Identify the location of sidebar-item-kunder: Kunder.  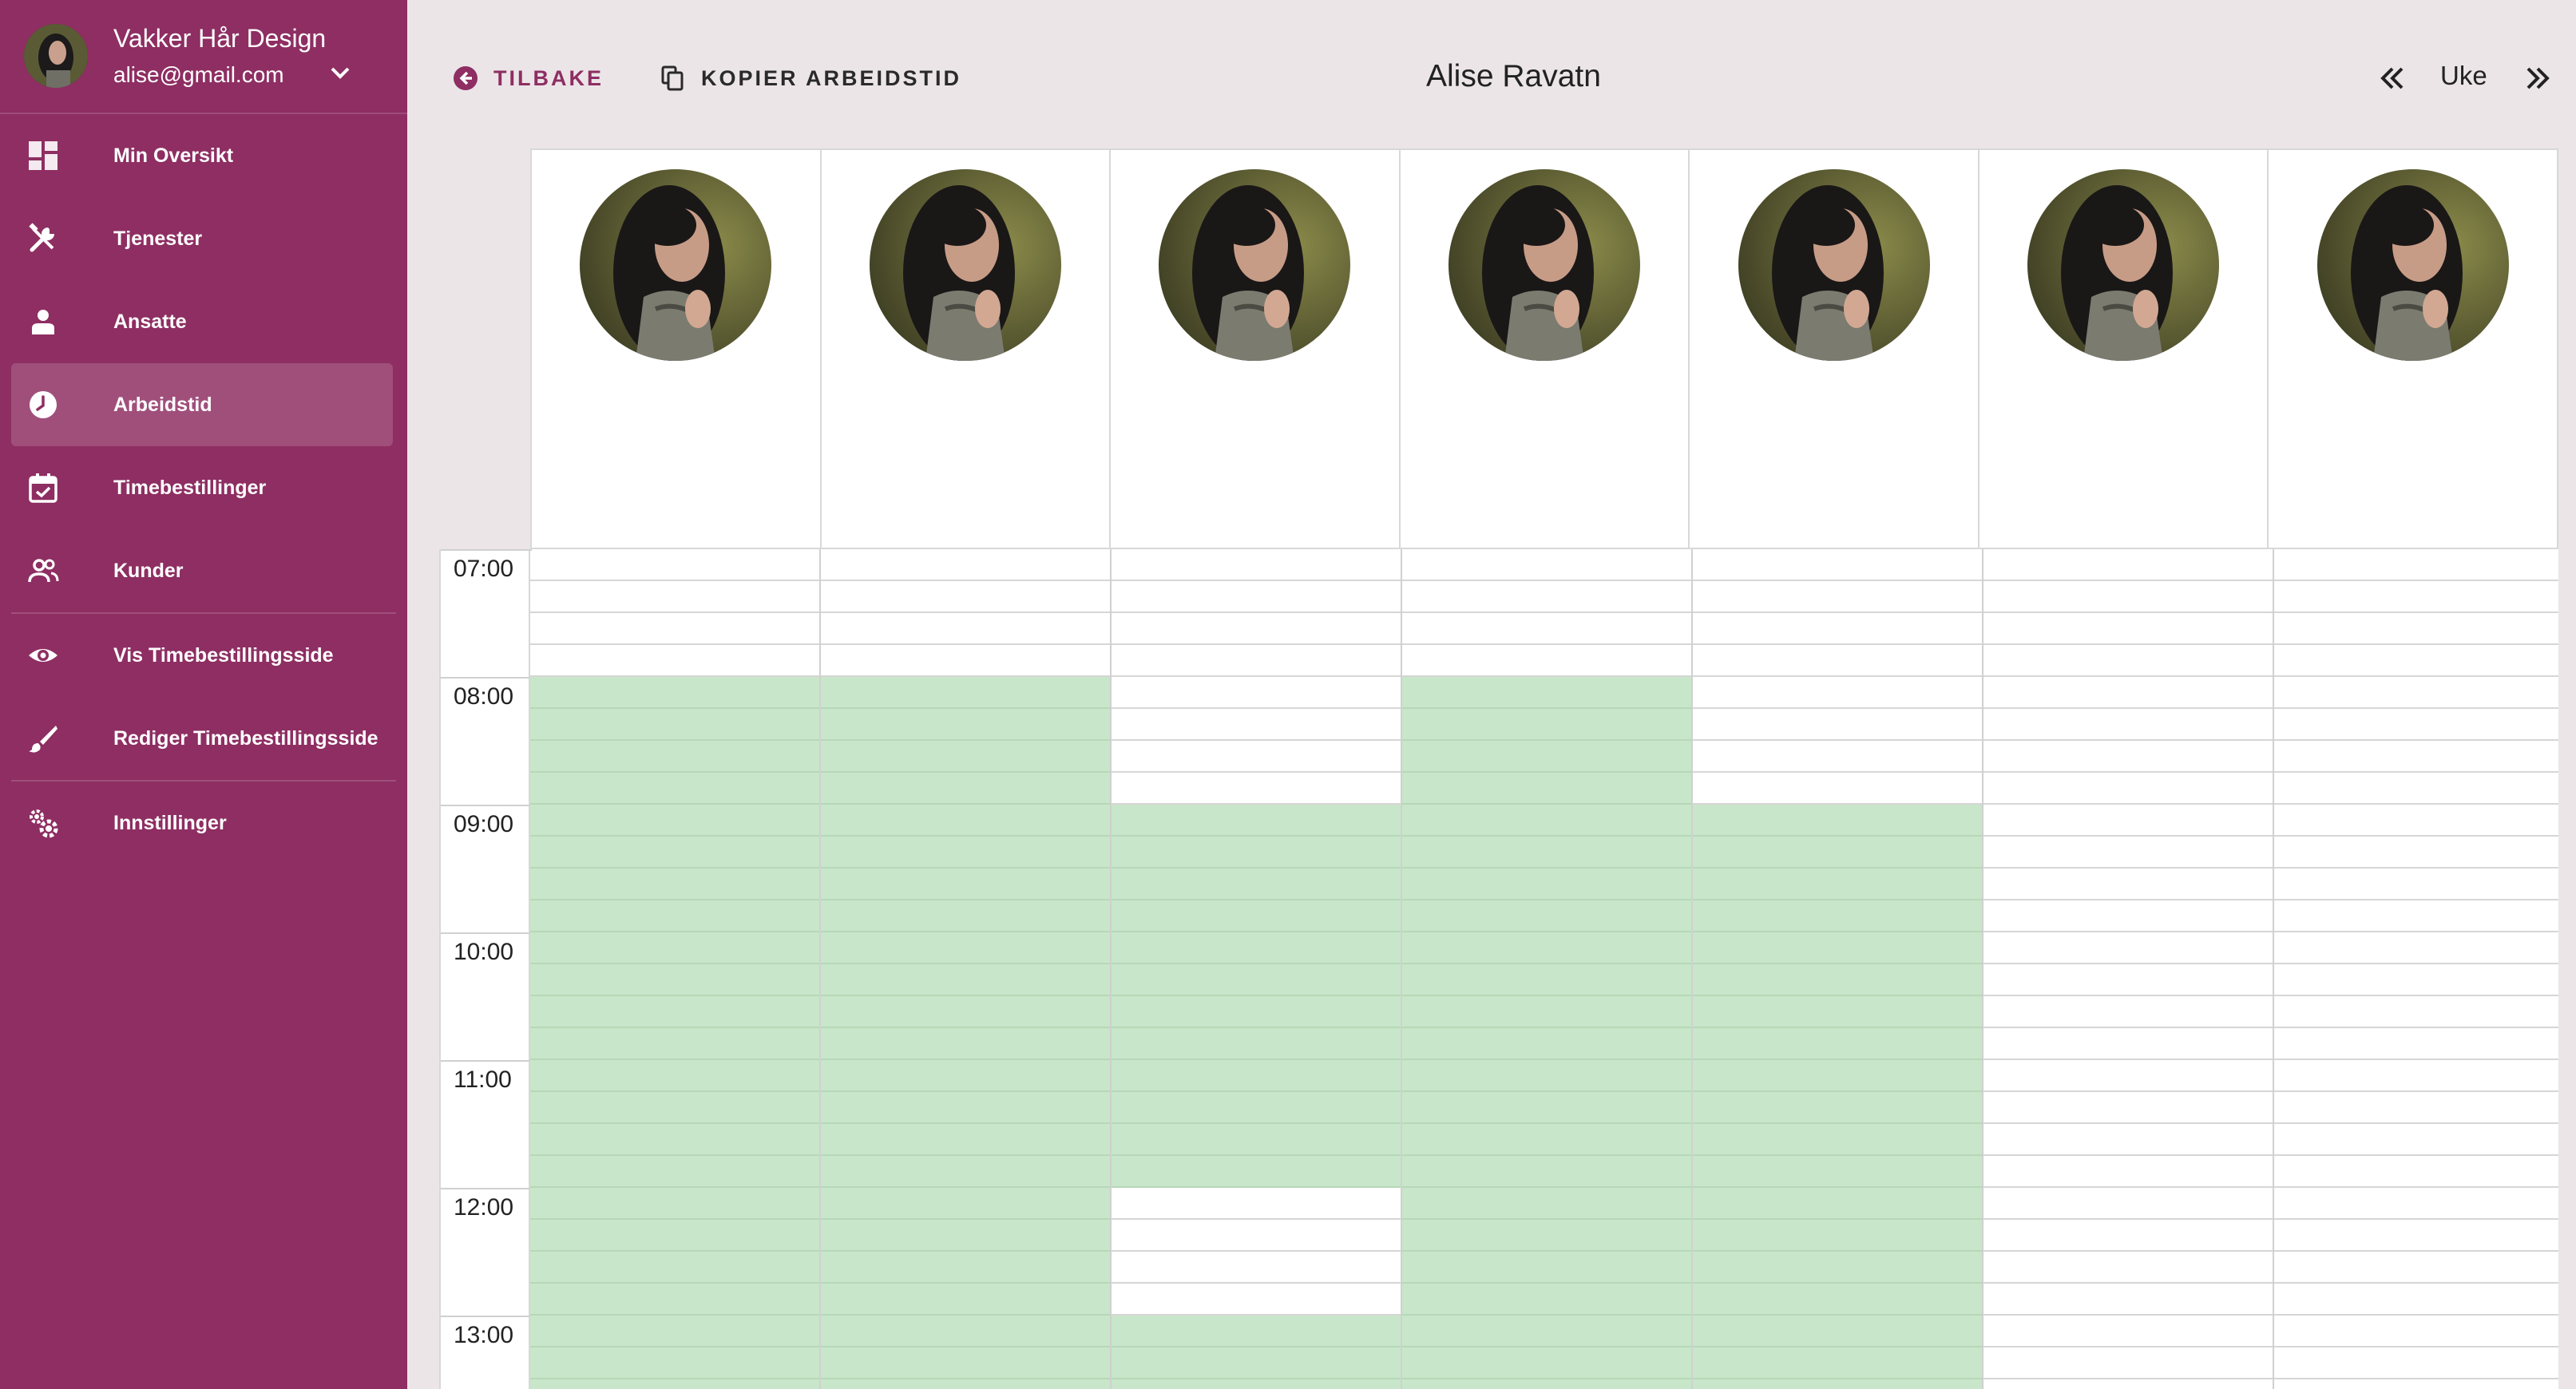
(203, 570).